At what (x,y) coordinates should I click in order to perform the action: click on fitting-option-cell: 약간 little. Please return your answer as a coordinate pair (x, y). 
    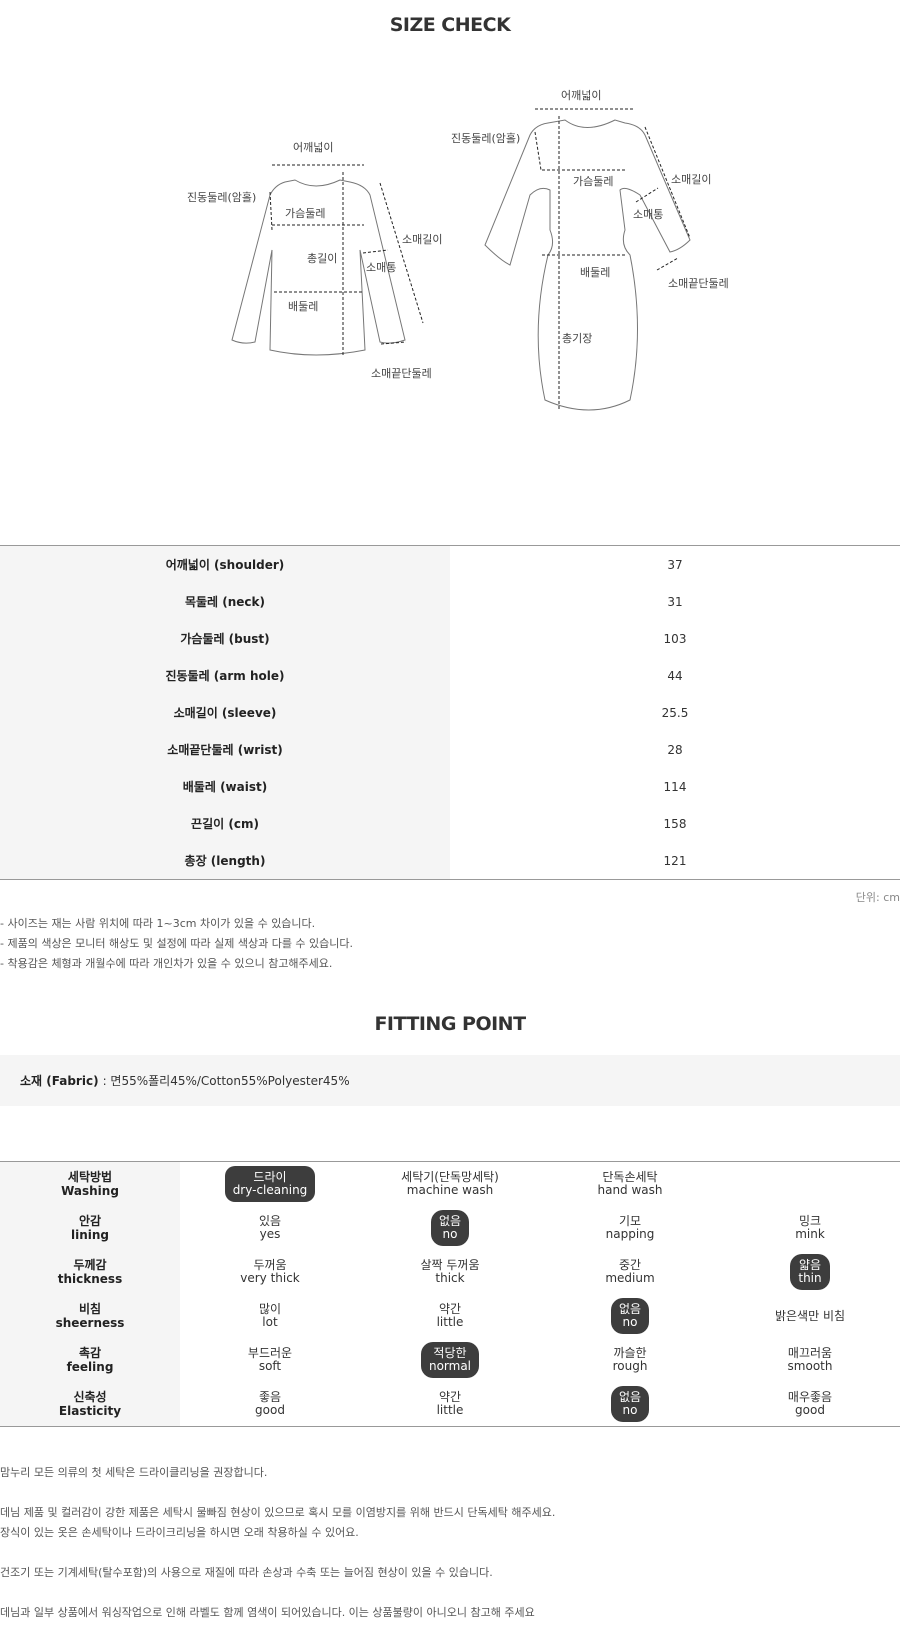
    Looking at the image, I should click on (450, 1316).